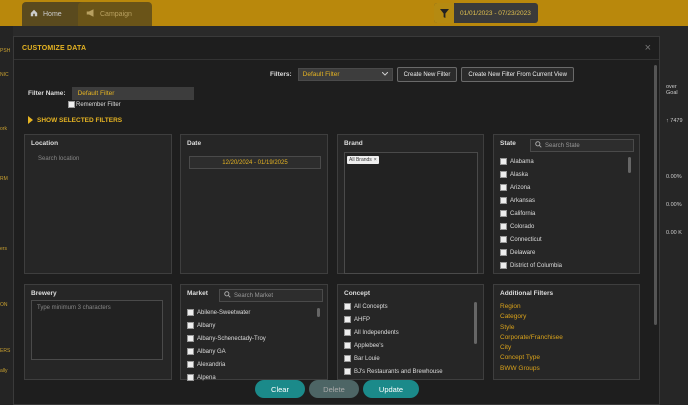 The width and height of the screenshot is (688, 405). Describe the element at coordinates (538, 145) in the screenshot. I see `search-icon` at that location.